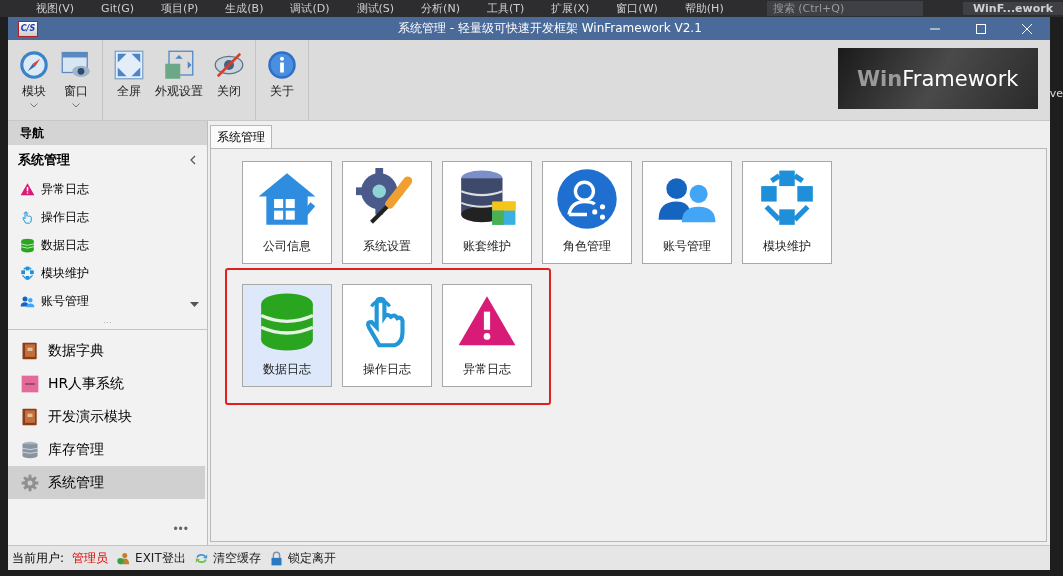 Image resolution: width=1063 pixels, height=576 pixels. I want to click on module-tile: 公司信息, so click(287, 212).